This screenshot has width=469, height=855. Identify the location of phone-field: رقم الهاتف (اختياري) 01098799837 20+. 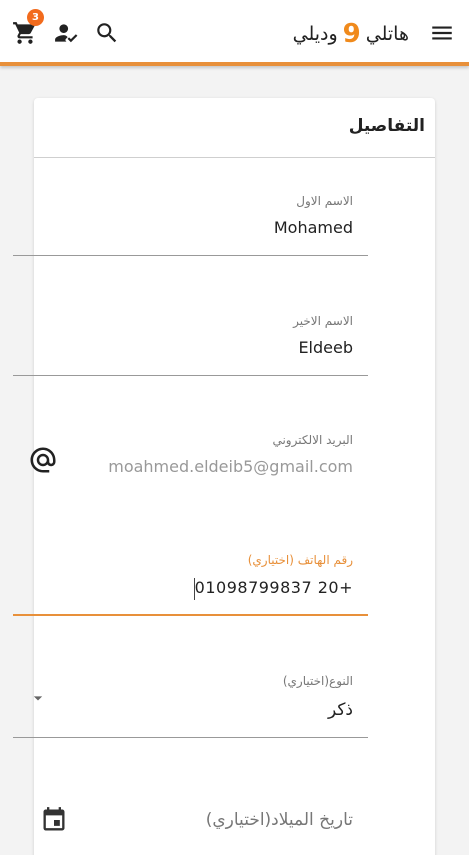
(190, 585).